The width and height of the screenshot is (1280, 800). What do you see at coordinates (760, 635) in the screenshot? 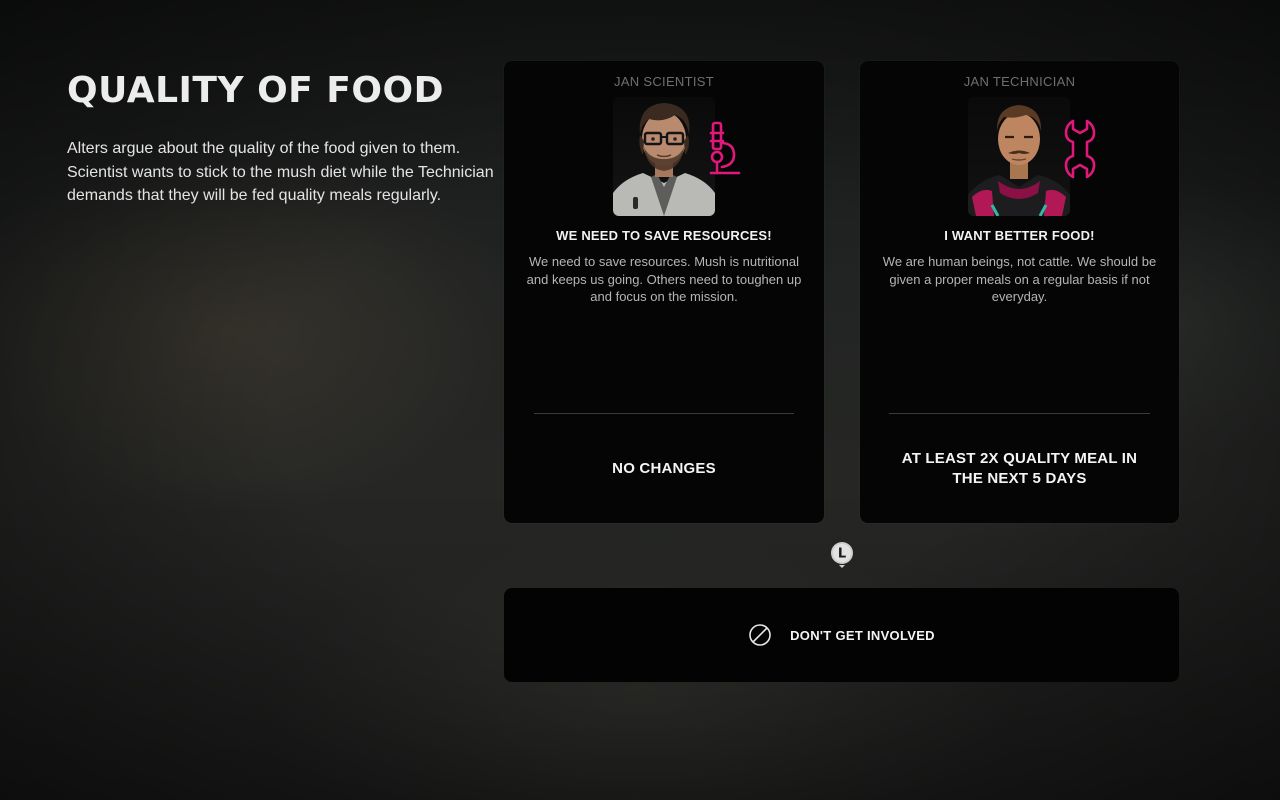
I see `ban-icon` at bounding box center [760, 635].